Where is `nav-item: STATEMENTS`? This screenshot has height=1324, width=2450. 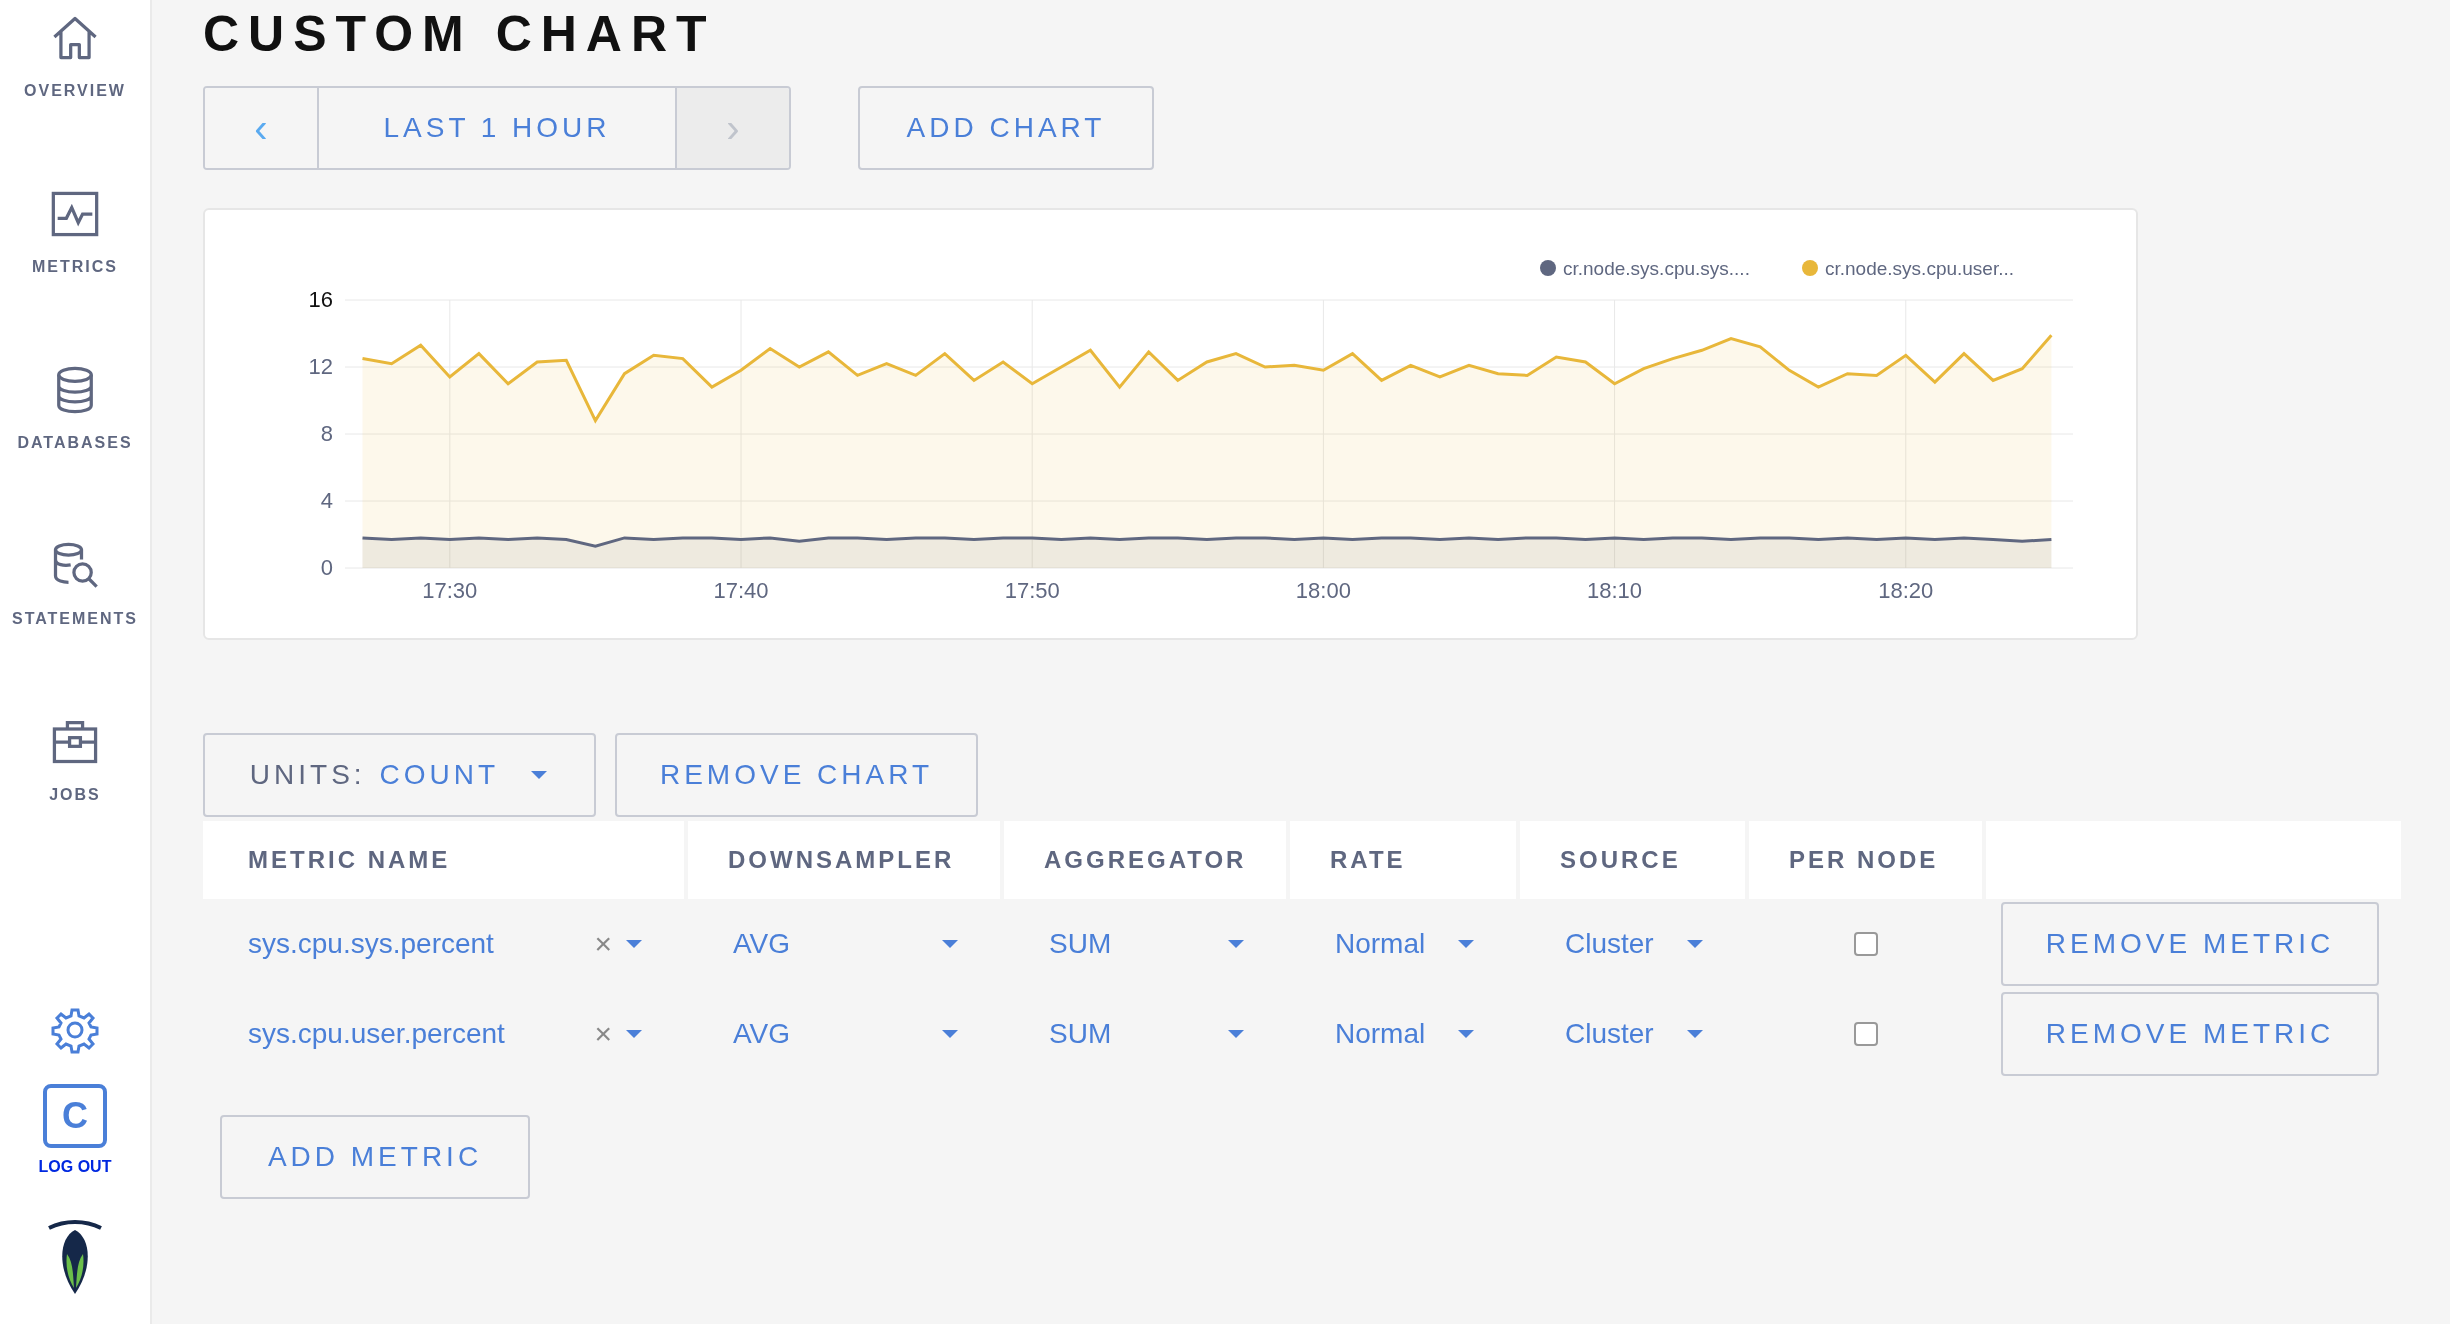
nav-item: STATEMENTS is located at coordinates (75, 628).